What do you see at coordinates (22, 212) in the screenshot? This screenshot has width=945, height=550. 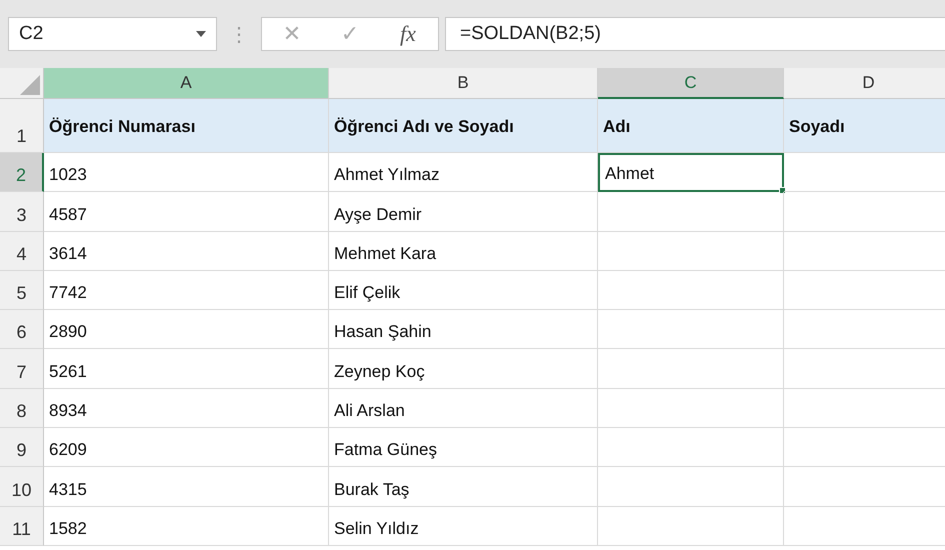 I see `row-header: 3` at bounding box center [22, 212].